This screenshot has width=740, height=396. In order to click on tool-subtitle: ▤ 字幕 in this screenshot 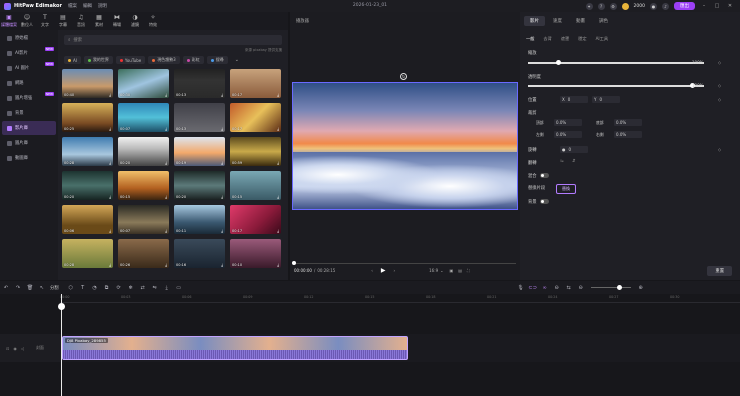, I will do `click(63, 21)`.